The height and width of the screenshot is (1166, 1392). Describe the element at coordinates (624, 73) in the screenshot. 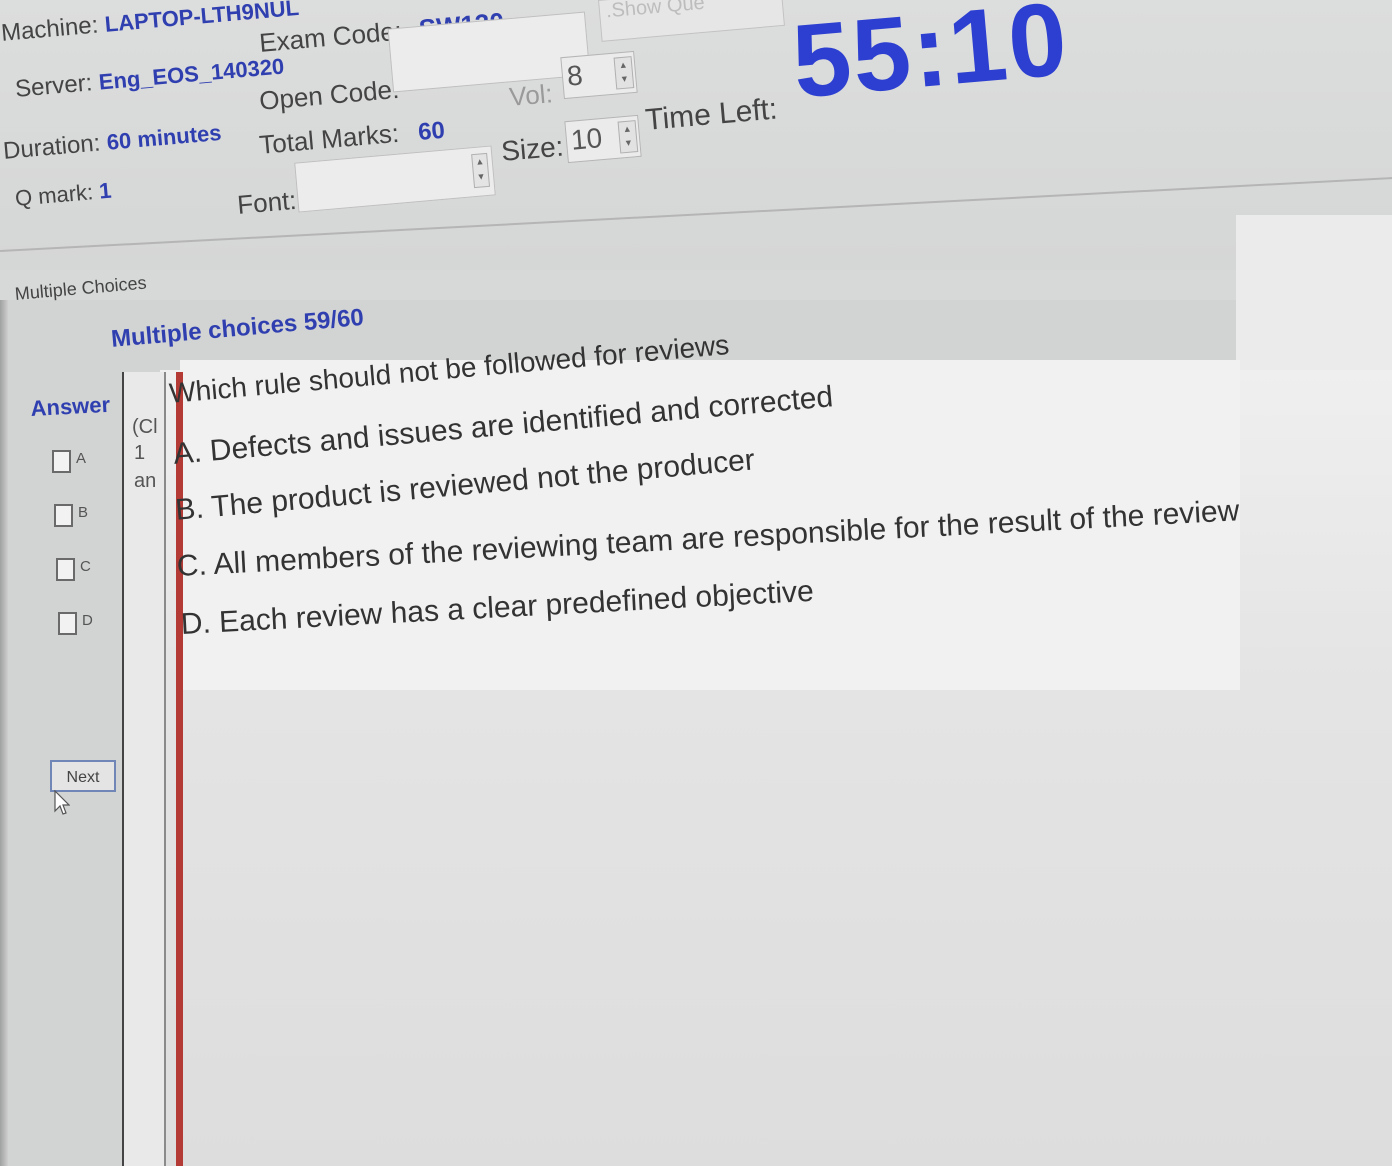

I see `vol-spin-icon: ▲ ▼` at that location.